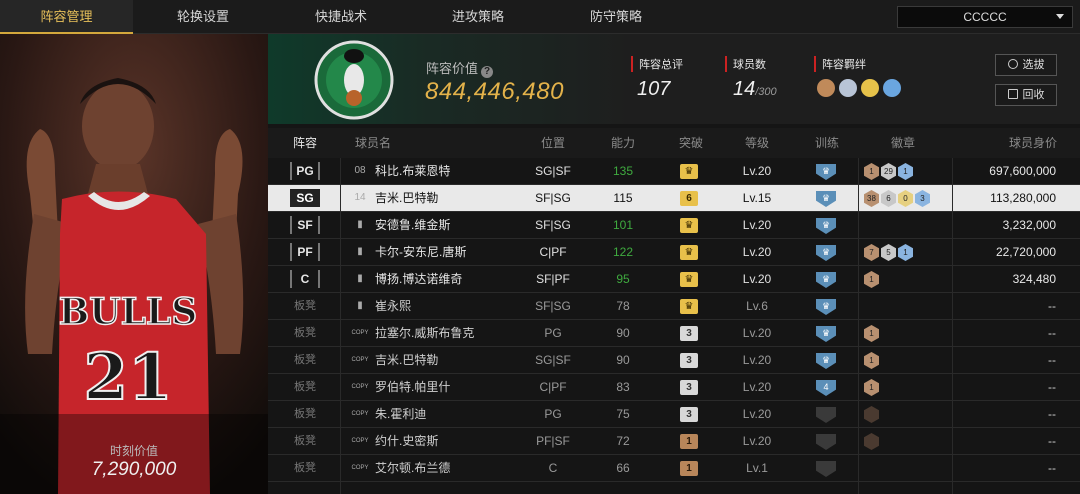 The height and width of the screenshot is (494, 1080). I want to click on team-dropdown: CCCCC, so click(985, 17).